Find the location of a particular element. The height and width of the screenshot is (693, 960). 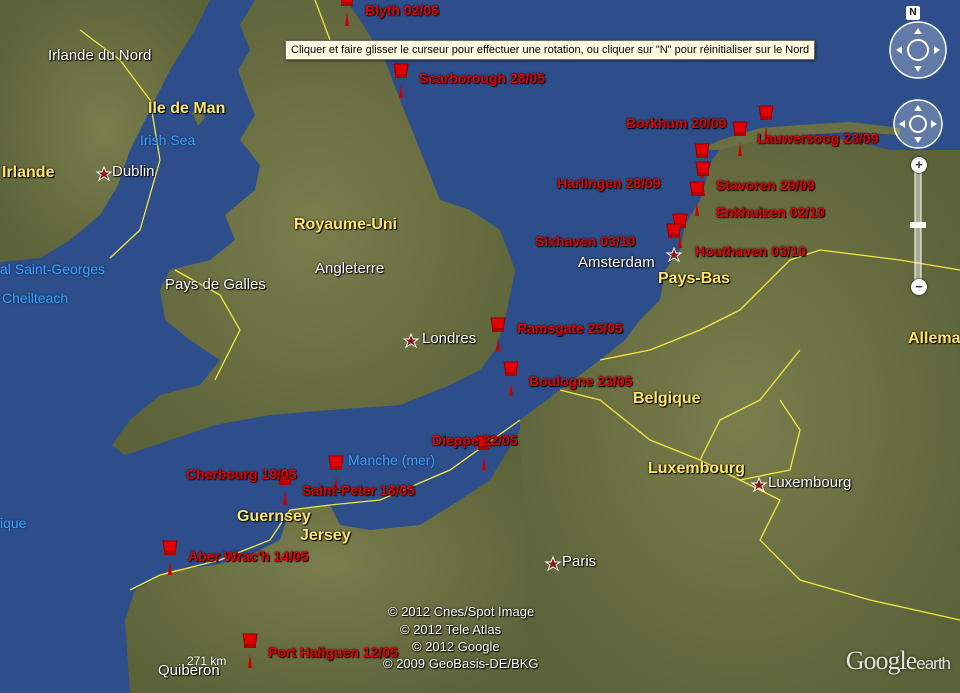

placemark-label-scarborough: Scarborough 28/05 is located at coordinates (482, 78).